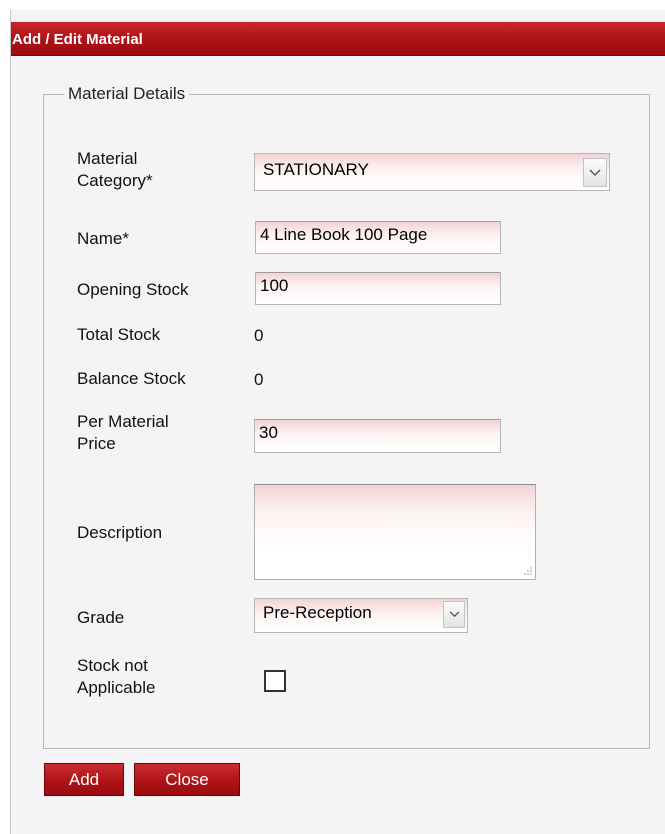 This screenshot has height=834, width=665. I want to click on dialog-title: Add / Edit Material, so click(77, 39).